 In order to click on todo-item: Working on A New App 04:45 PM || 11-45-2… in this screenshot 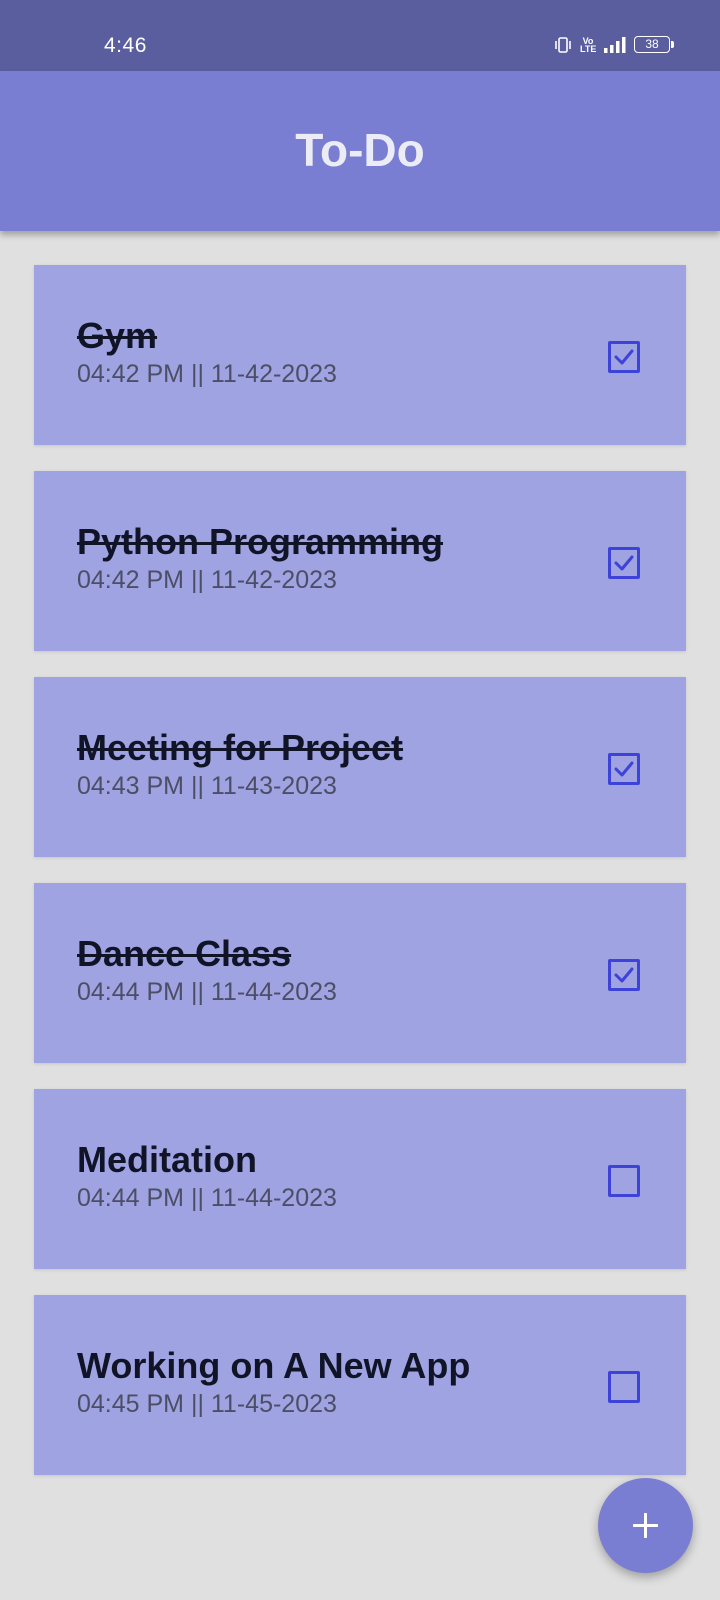, I will do `click(360, 1385)`.